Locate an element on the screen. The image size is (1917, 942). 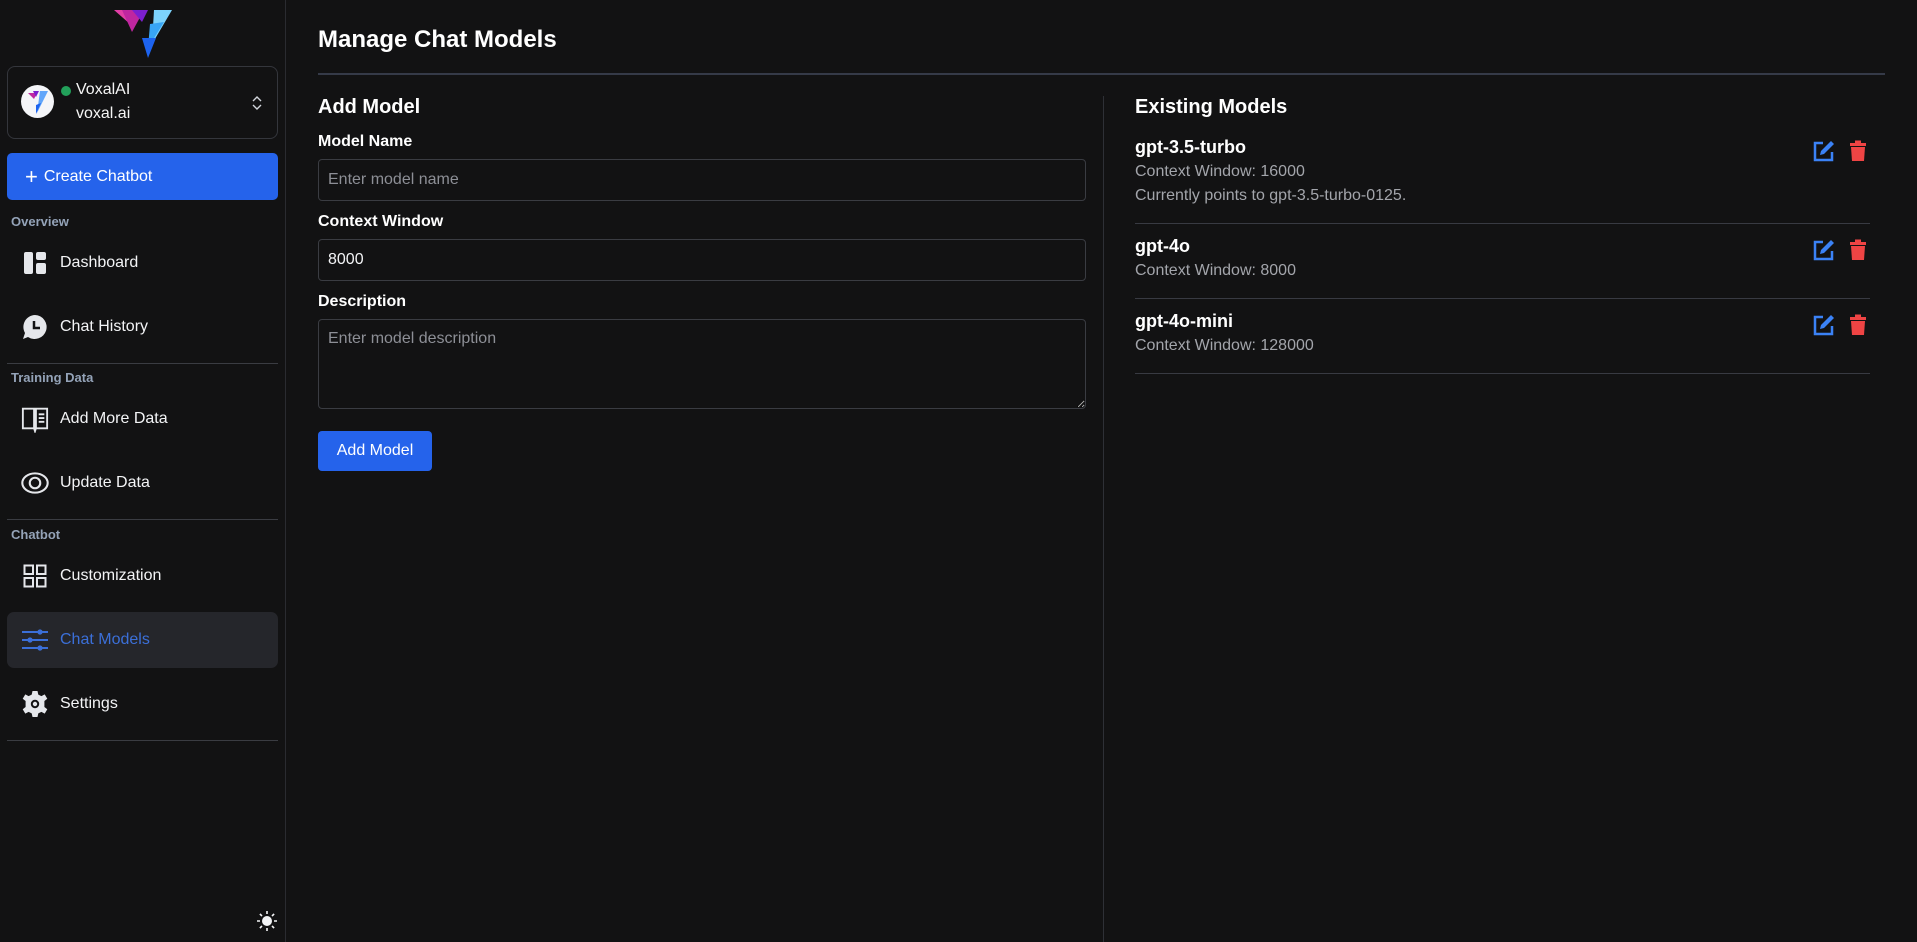
chevron-up-down-icon is located at coordinates (257, 103).